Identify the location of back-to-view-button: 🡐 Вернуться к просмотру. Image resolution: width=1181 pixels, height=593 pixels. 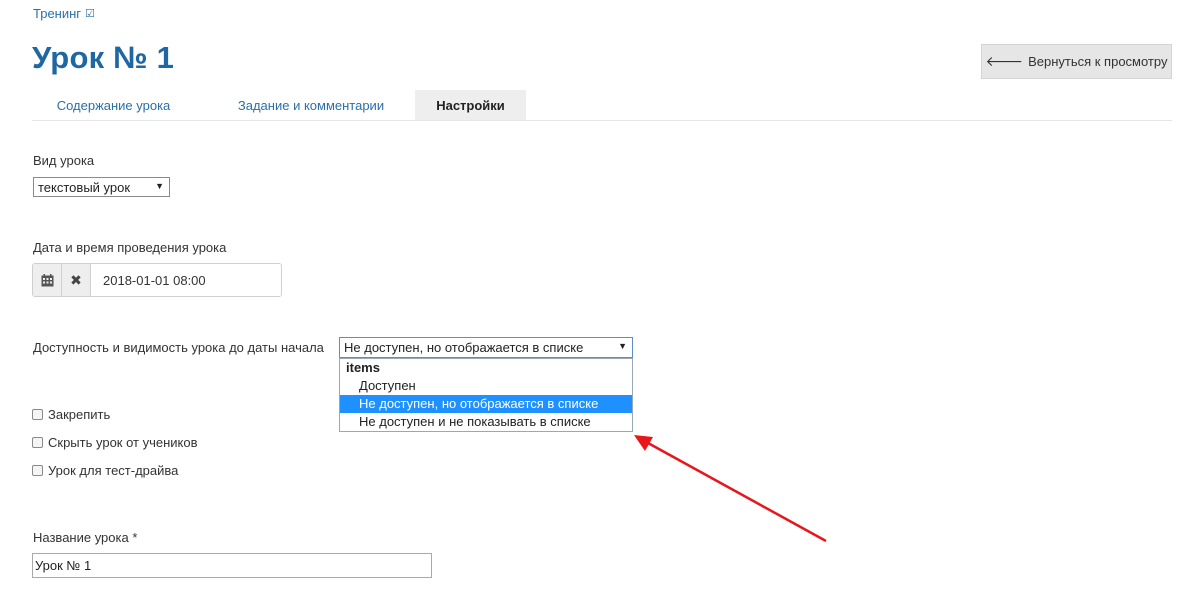
(1076, 61).